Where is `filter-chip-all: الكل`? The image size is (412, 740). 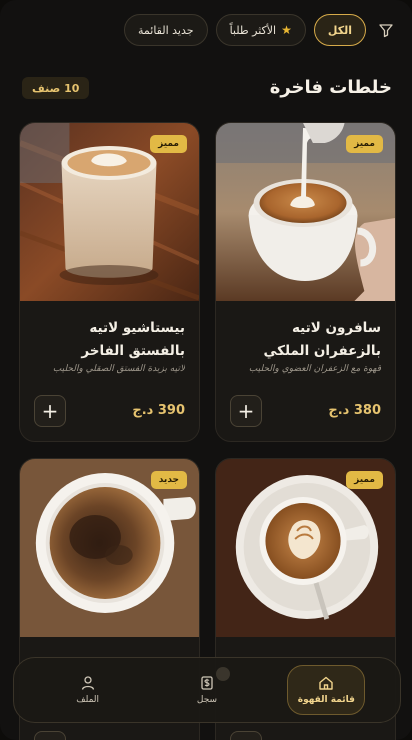 filter-chip-all: الكل is located at coordinates (339, 30).